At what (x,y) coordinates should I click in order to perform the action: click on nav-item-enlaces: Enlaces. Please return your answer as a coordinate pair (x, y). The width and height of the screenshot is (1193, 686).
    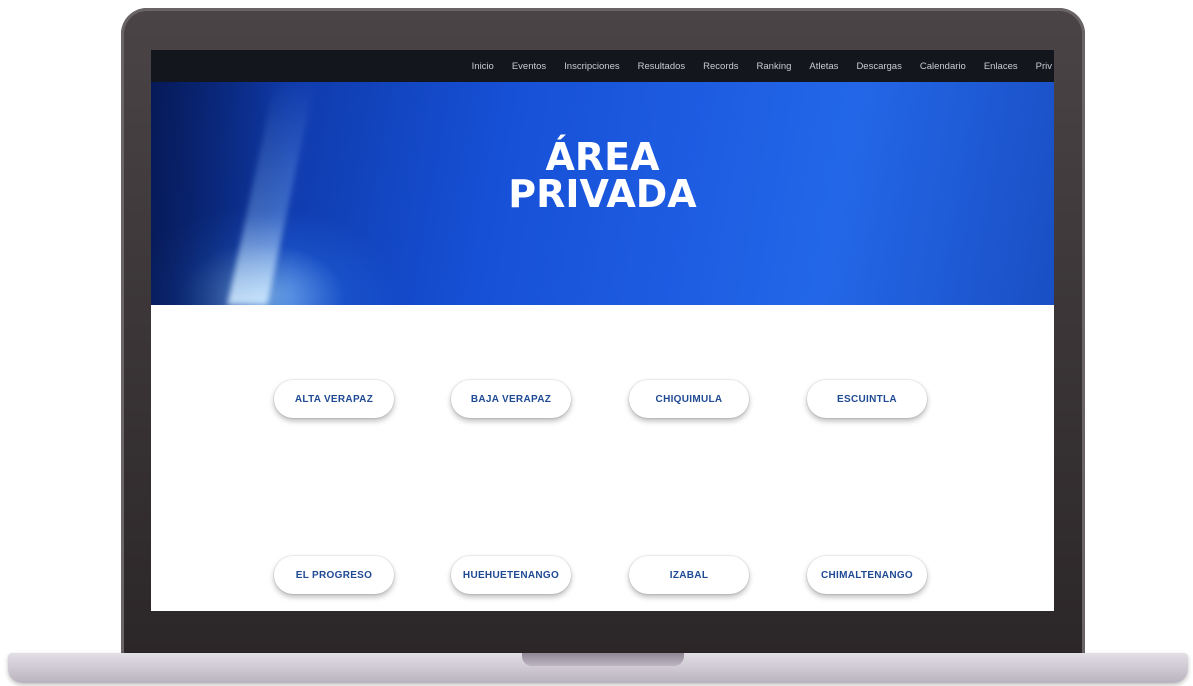
    Looking at the image, I should click on (1001, 66).